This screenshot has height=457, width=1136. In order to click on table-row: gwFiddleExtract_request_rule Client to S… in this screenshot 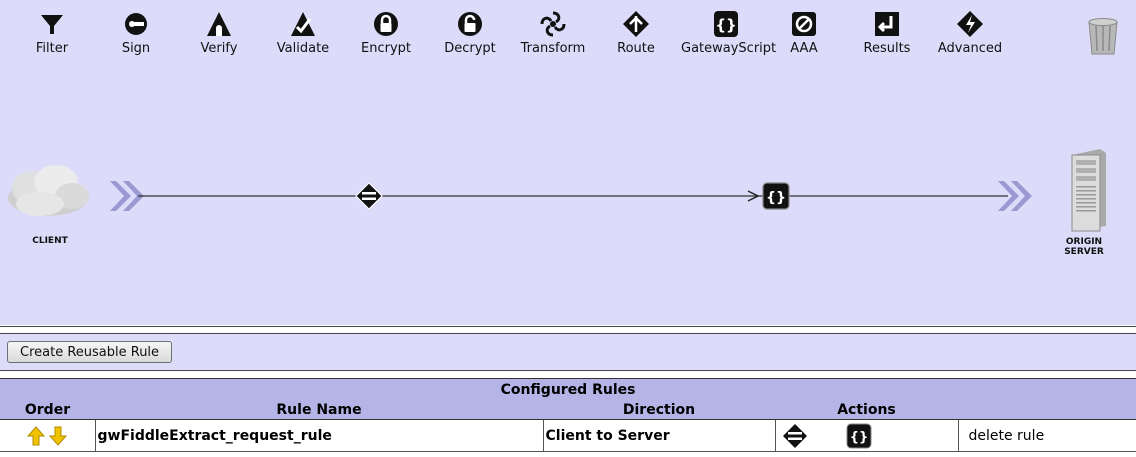, I will do `click(568, 435)`.